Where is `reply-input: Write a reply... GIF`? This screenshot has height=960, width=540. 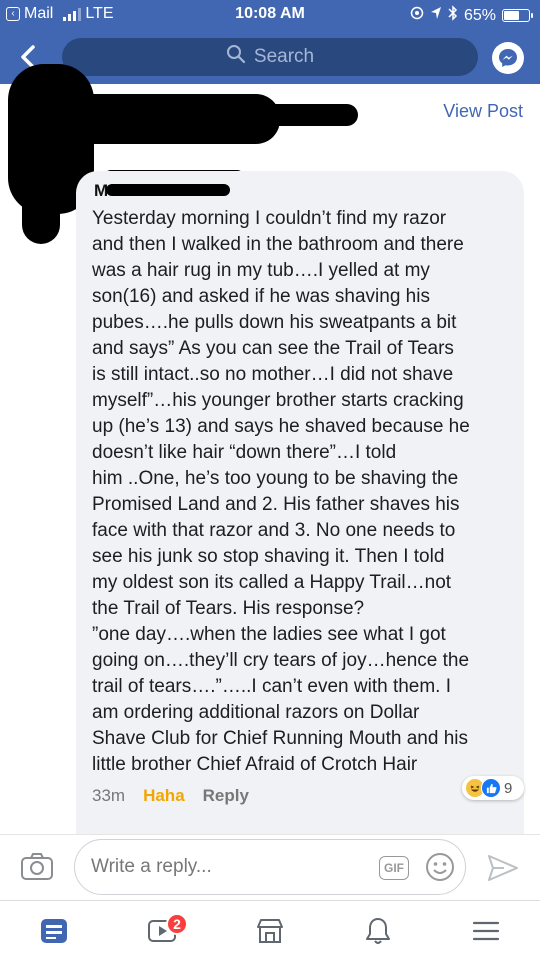
reply-input: Write a reply... GIF is located at coordinates (270, 867).